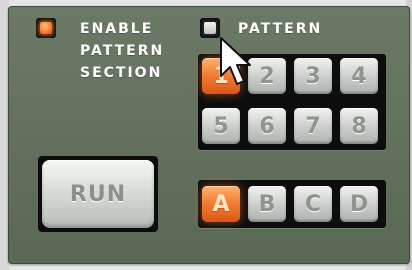 This screenshot has height=270, width=412. Describe the element at coordinates (359, 126) in the screenshot. I see `pattern-key-8: 8` at that location.